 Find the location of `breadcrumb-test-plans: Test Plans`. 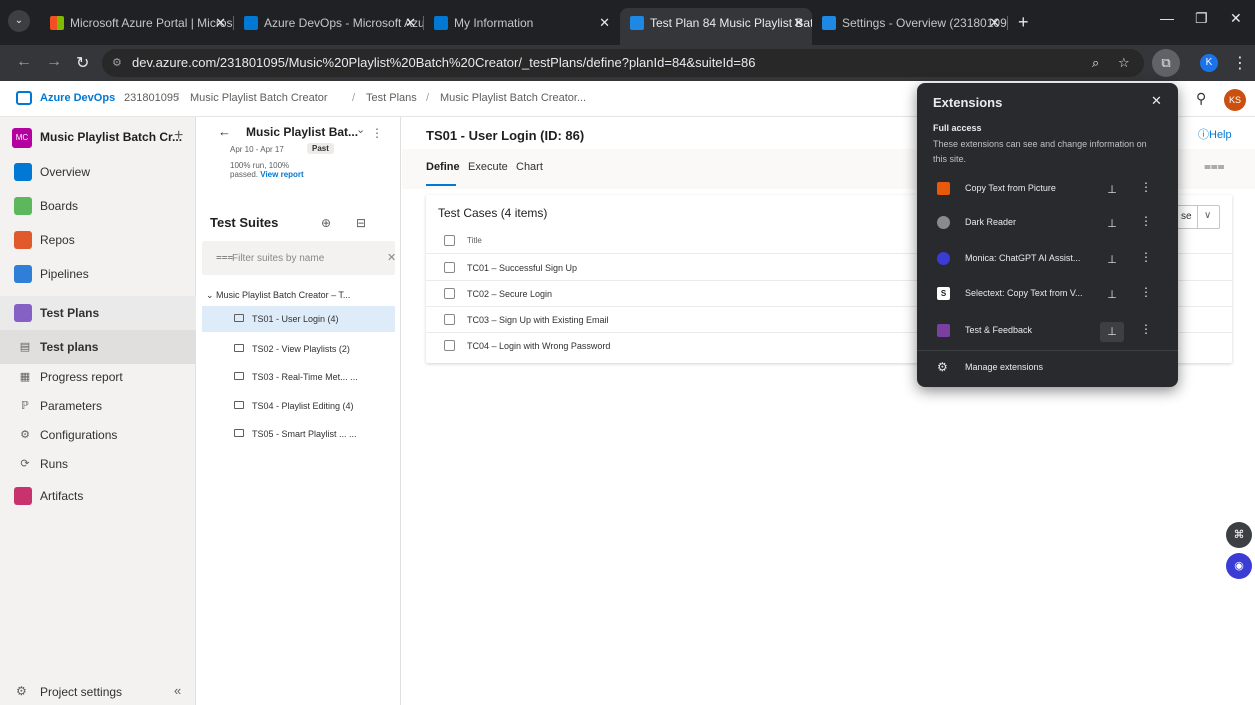

breadcrumb-test-plans: Test Plans is located at coordinates (391, 98).